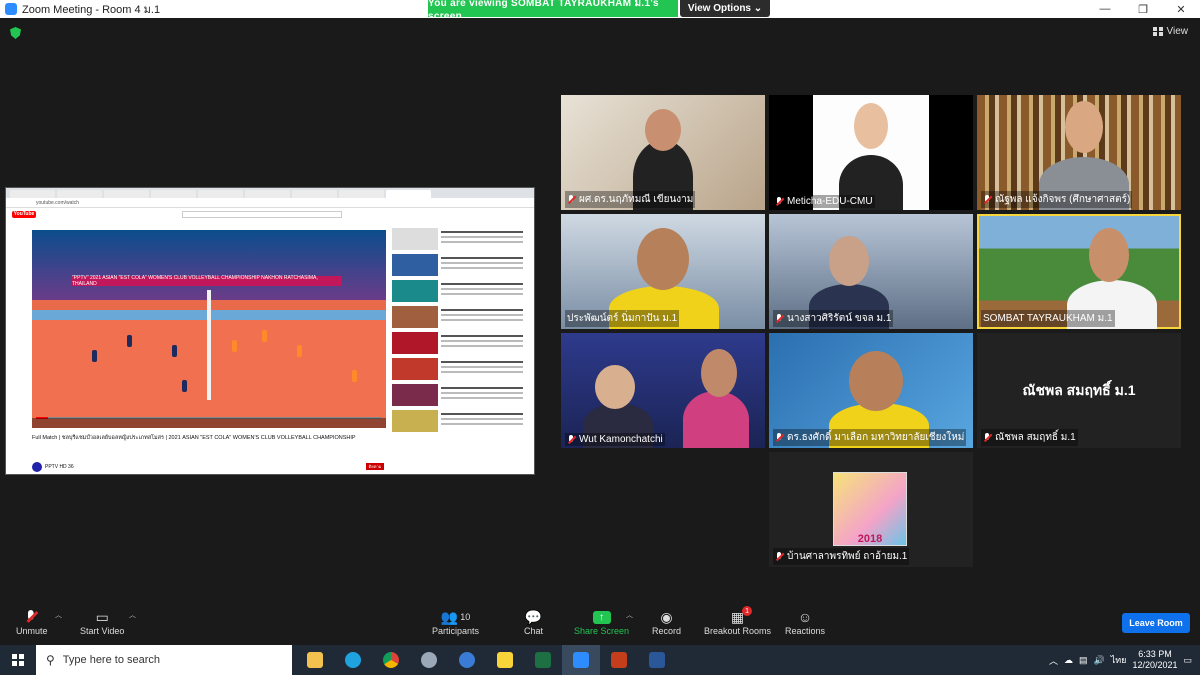  I want to click on minimize-button: —, so click(1105, 9).